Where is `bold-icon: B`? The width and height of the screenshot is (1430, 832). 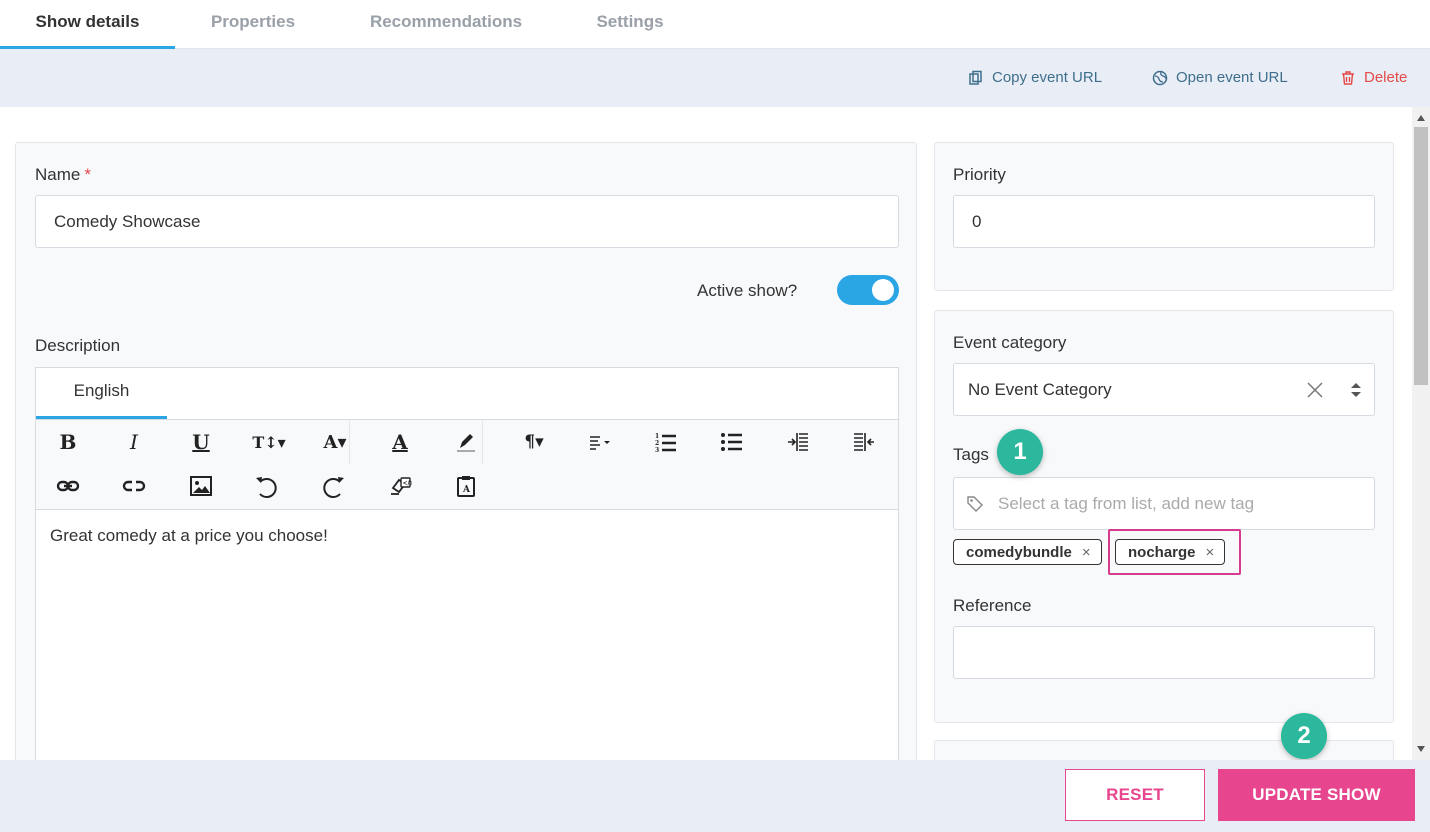 bold-icon: B is located at coordinates (68, 442).